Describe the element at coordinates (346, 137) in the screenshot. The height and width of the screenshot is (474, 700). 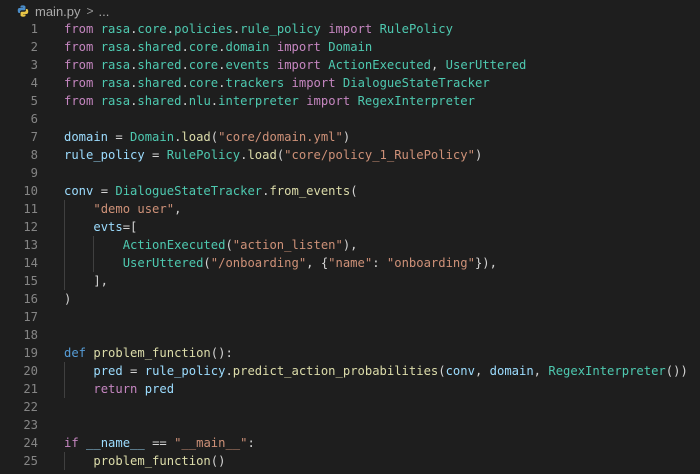
I see `code-token: )` at that location.